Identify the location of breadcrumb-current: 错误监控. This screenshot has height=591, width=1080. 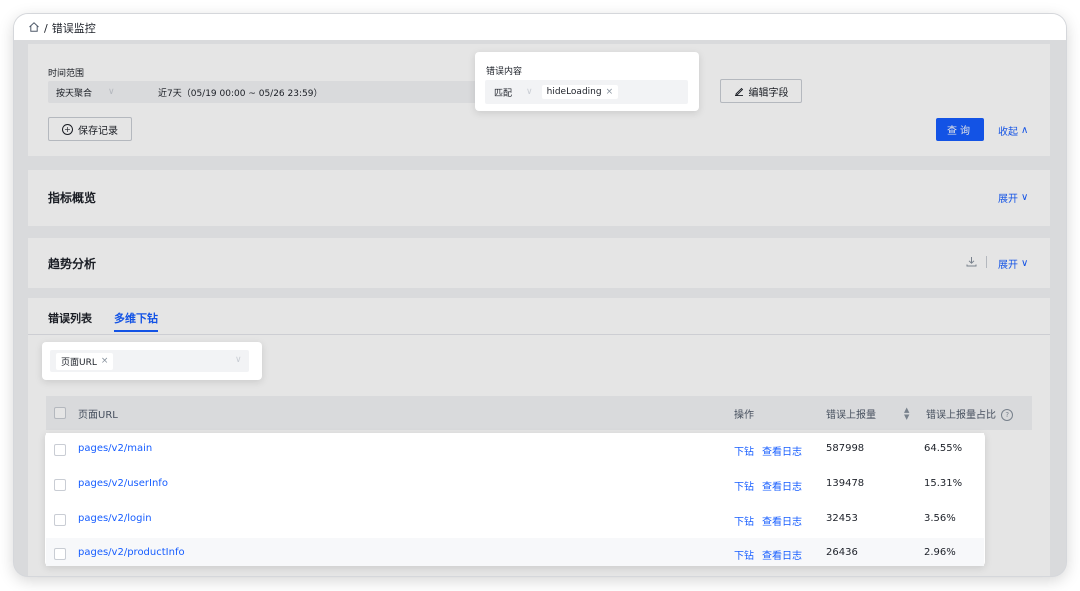
(73, 28).